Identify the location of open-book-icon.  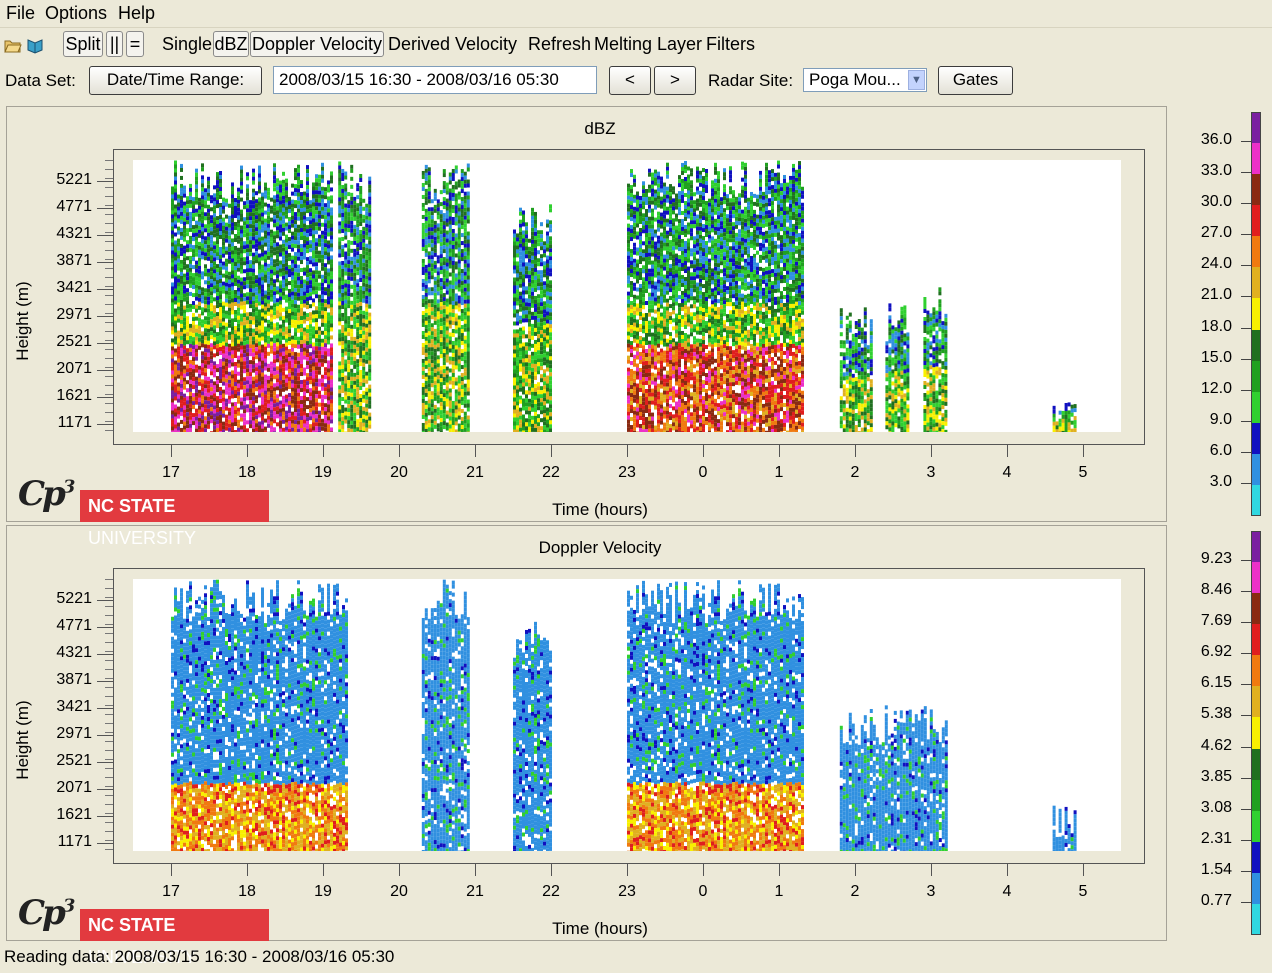
(35, 45).